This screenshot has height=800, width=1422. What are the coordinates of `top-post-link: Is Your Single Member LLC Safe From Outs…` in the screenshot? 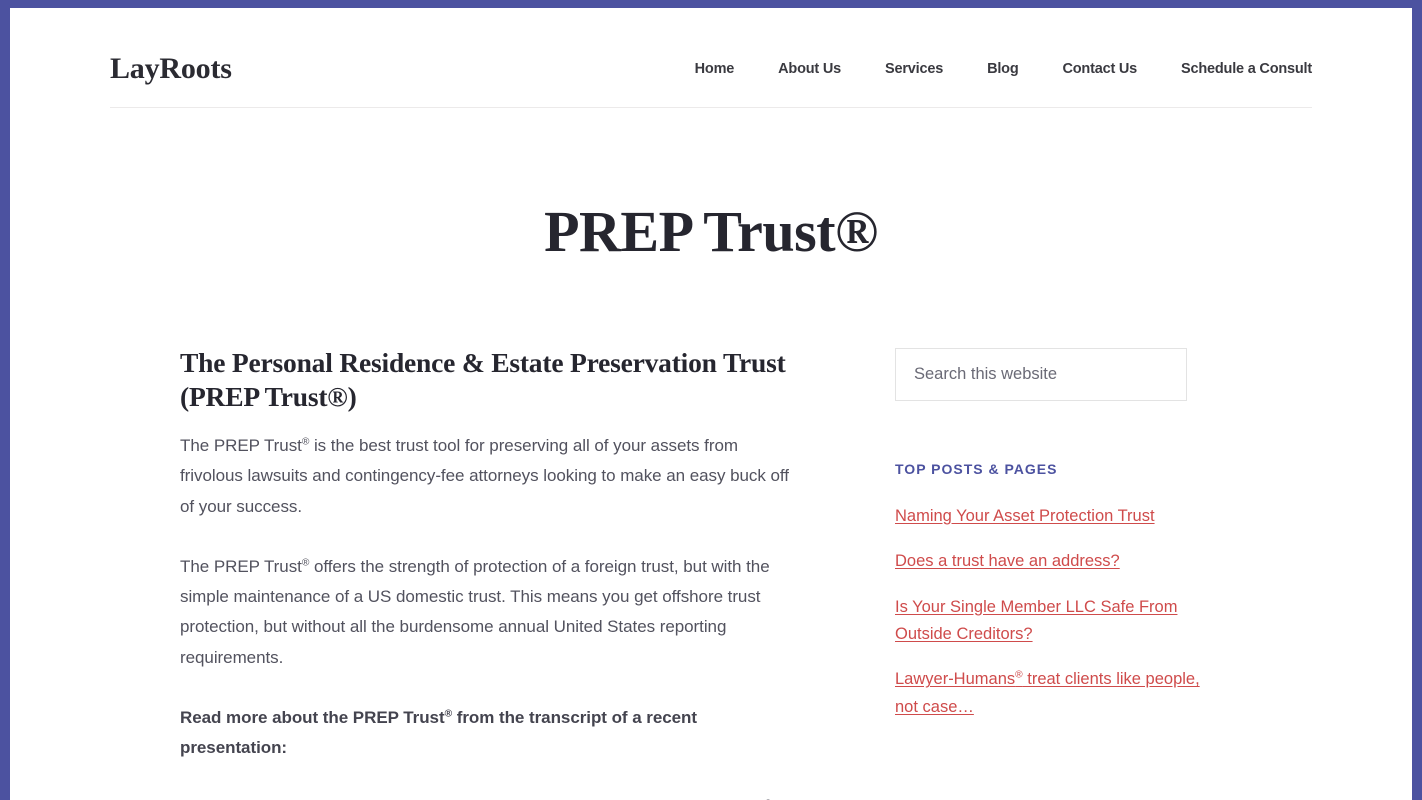 It's located at (1036, 620).